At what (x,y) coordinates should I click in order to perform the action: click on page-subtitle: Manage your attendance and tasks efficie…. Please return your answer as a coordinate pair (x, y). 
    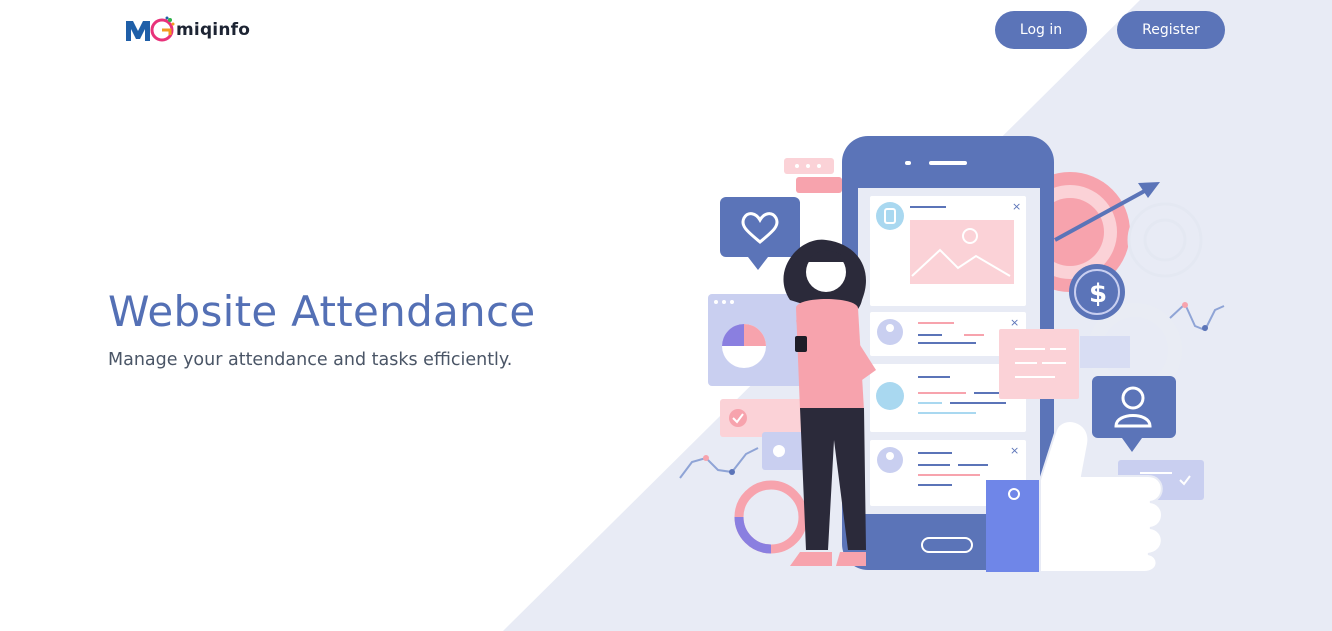
    Looking at the image, I should click on (310, 360).